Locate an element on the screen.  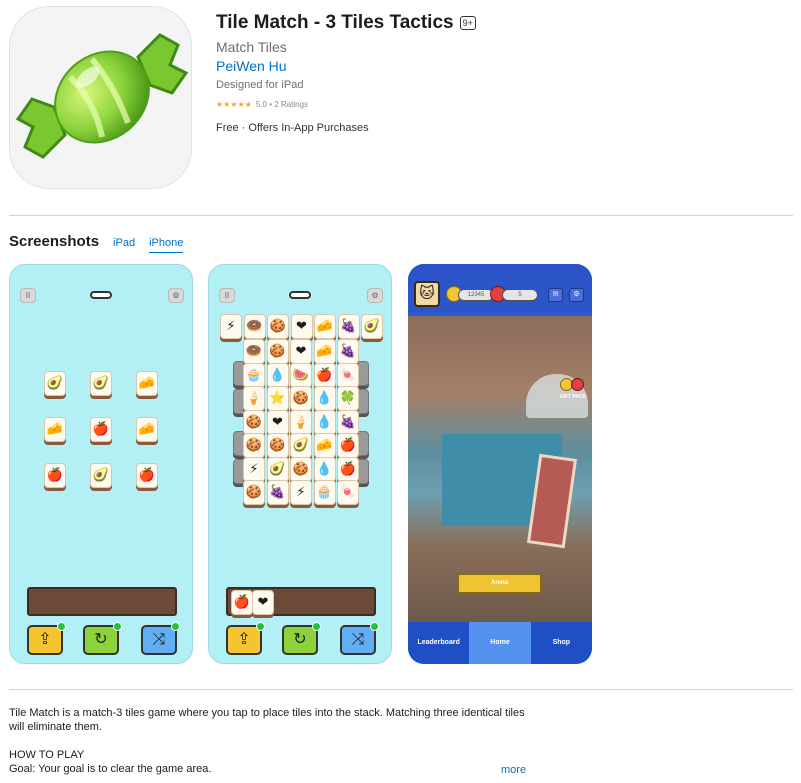
tab-iphone: iPhone is located at coordinates (166, 245).